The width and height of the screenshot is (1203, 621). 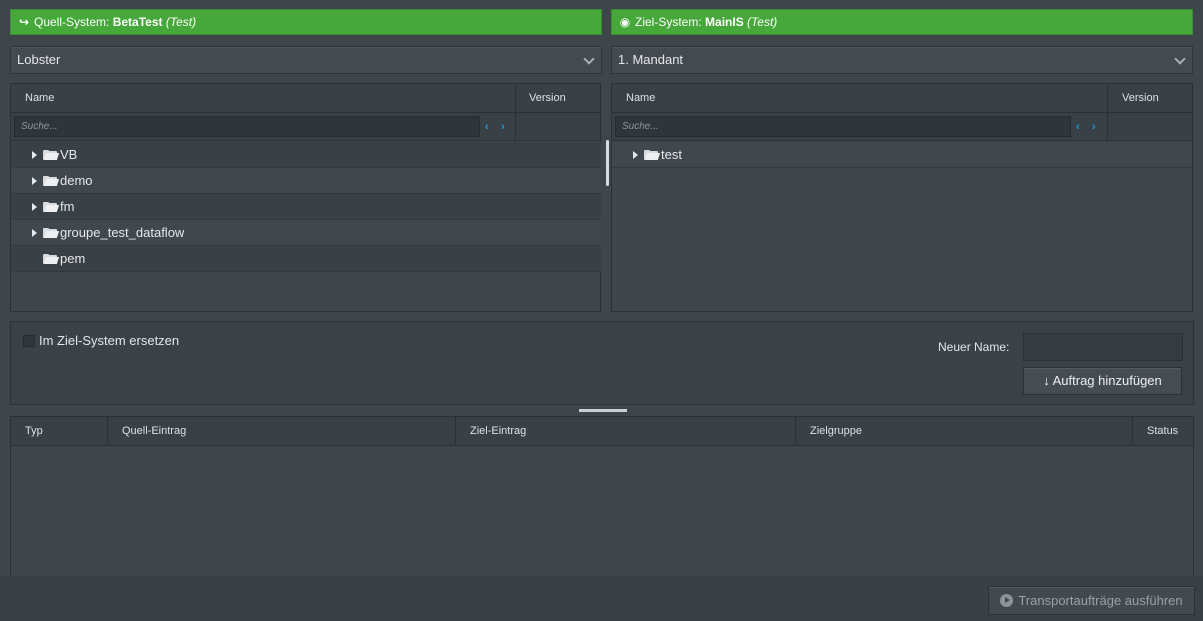 I want to click on tree-row: test, so click(x=902, y=155).